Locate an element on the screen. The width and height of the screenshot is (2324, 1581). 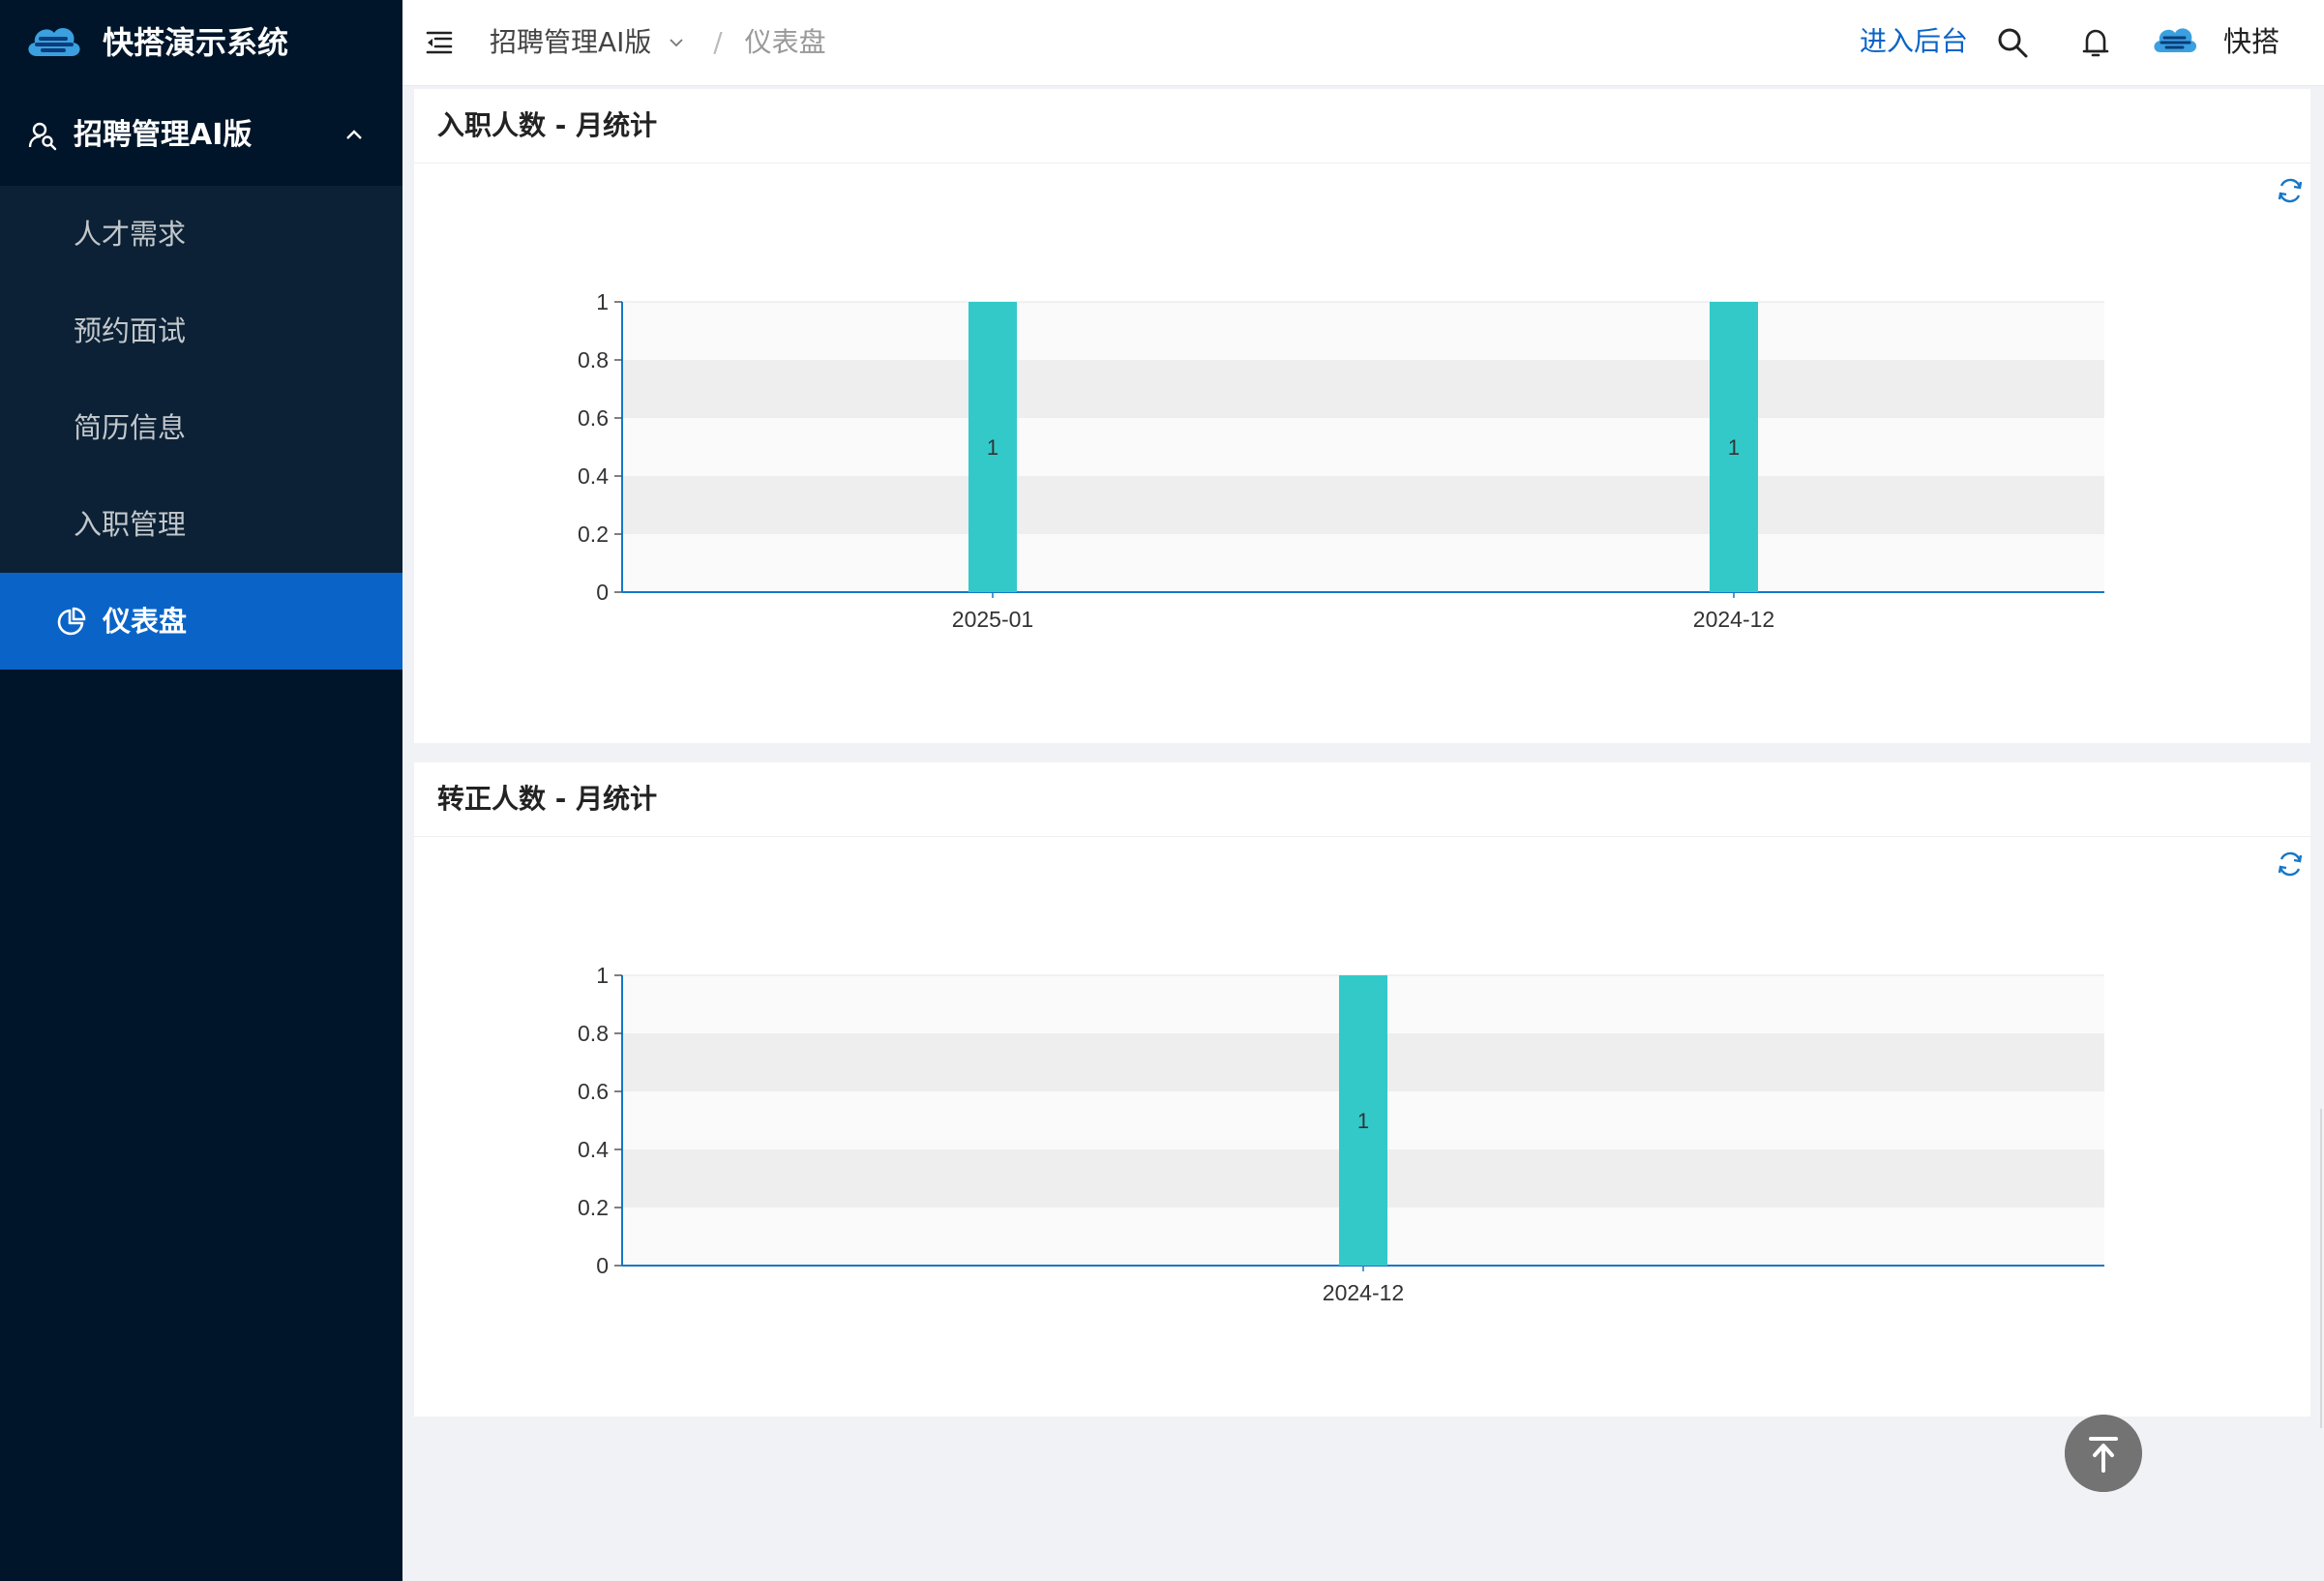
pie-chart-icon is located at coordinates (72, 621).